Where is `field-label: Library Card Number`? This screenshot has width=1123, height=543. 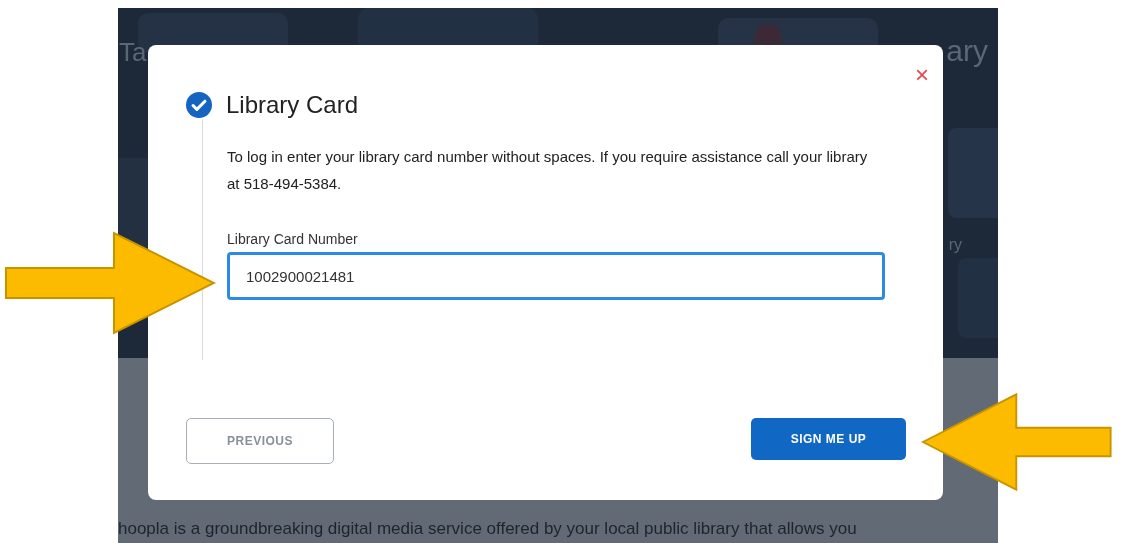 field-label: Library Card Number is located at coordinates (292, 239).